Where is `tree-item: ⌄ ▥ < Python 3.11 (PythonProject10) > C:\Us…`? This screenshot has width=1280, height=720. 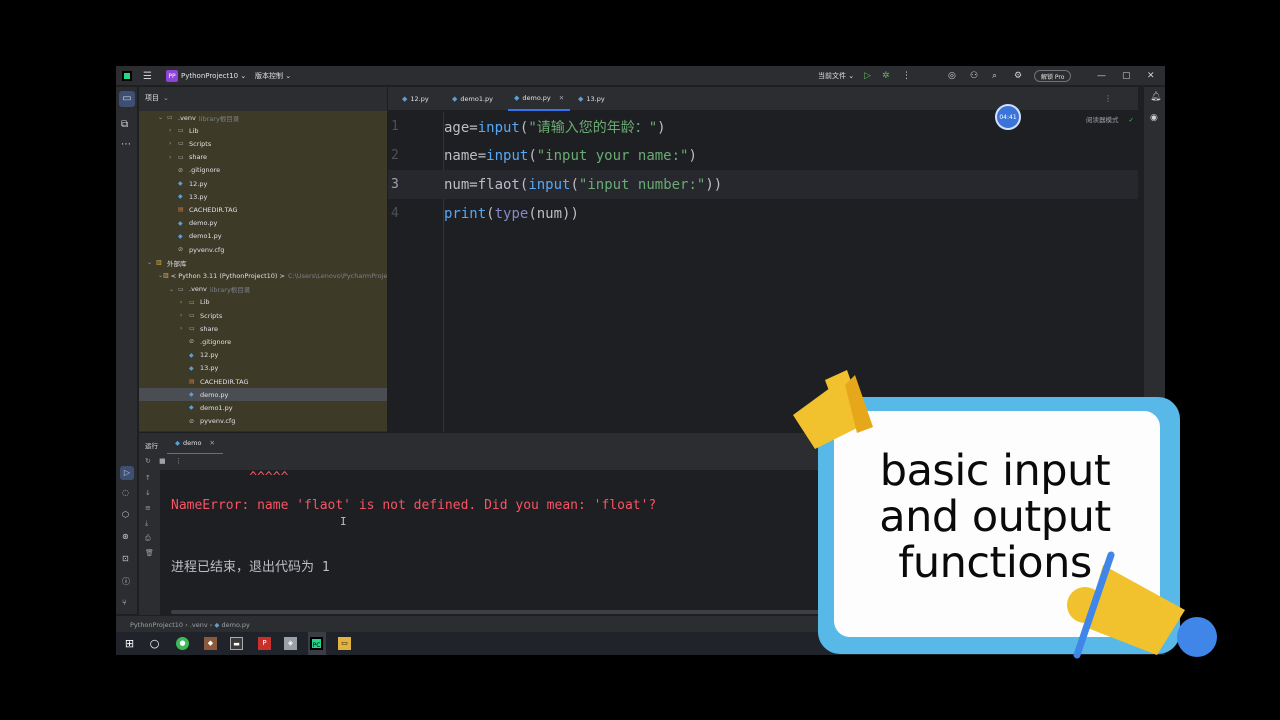 tree-item: ⌄ ▥ < Python 3.11 (PythonProject10) > C:\Us… is located at coordinates (263, 275).